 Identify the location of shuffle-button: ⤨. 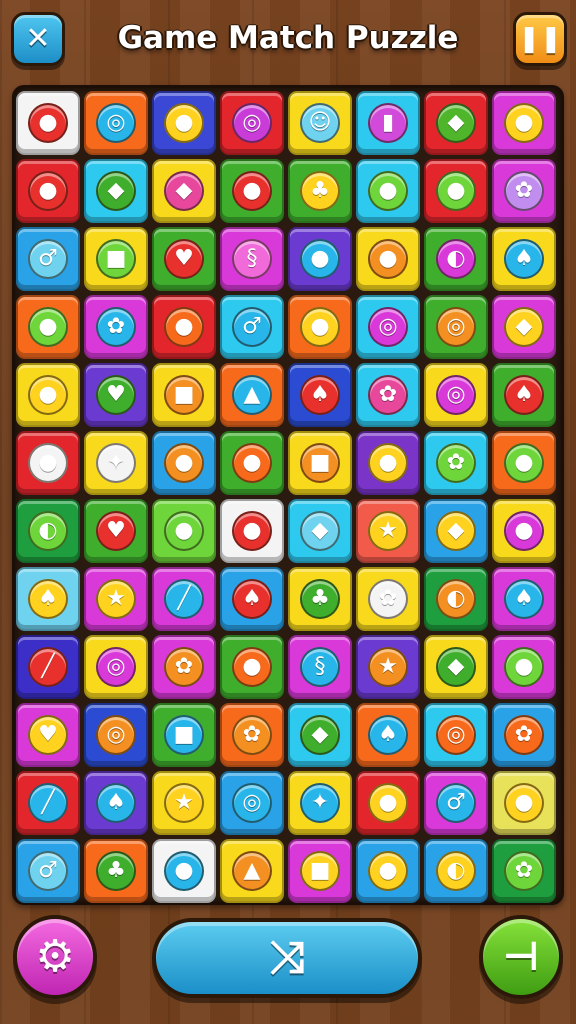
(287, 958).